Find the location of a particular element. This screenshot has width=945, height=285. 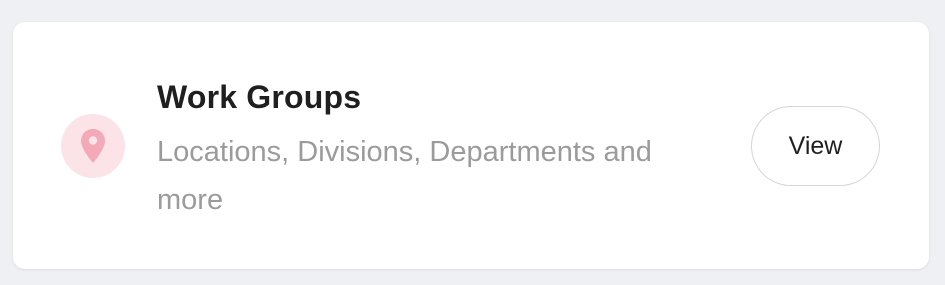

location-pin-icon is located at coordinates (93, 146).